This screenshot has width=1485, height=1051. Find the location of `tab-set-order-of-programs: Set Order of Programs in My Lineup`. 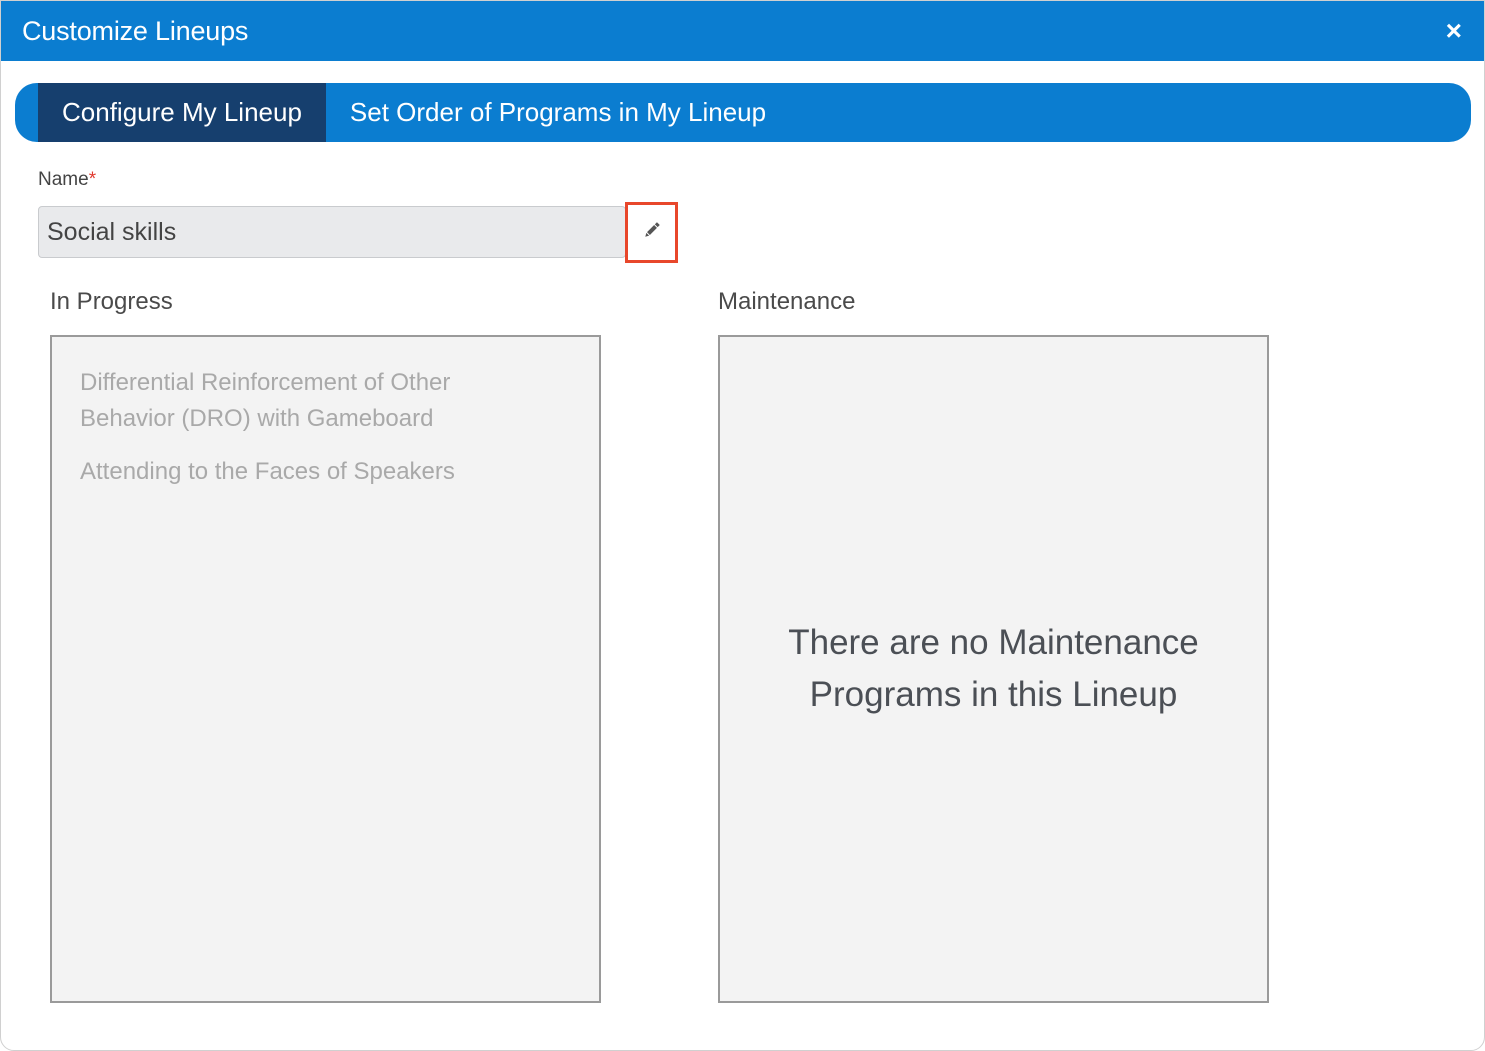

tab-set-order-of-programs: Set Order of Programs in My Lineup is located at coordinates (558, 112).